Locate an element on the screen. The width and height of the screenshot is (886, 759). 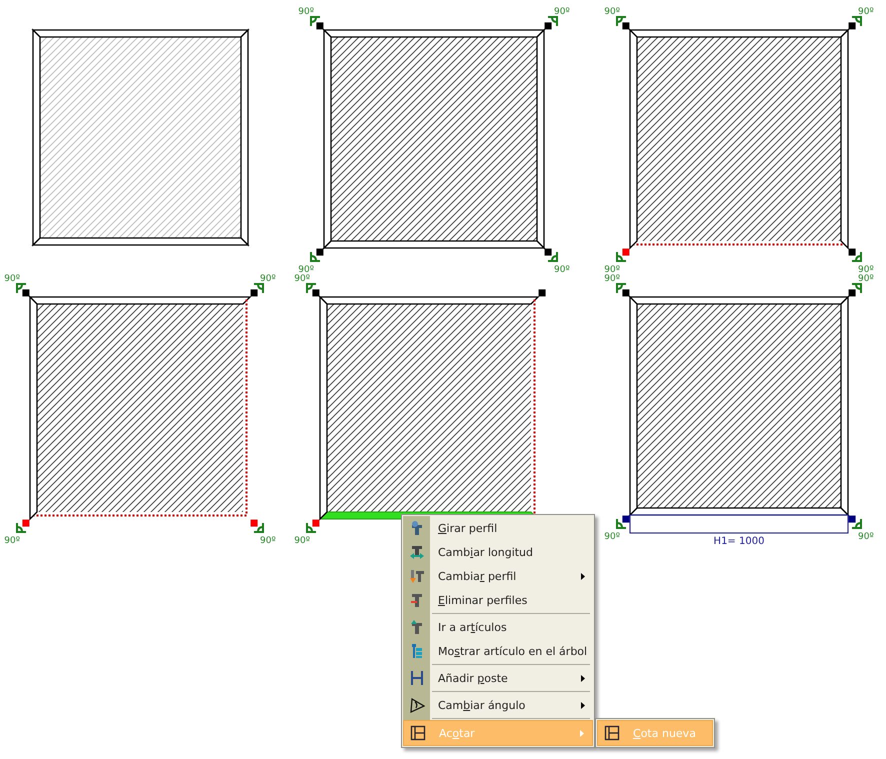
dimension-label: H1= 1000 is located at coordinates (739, 541).